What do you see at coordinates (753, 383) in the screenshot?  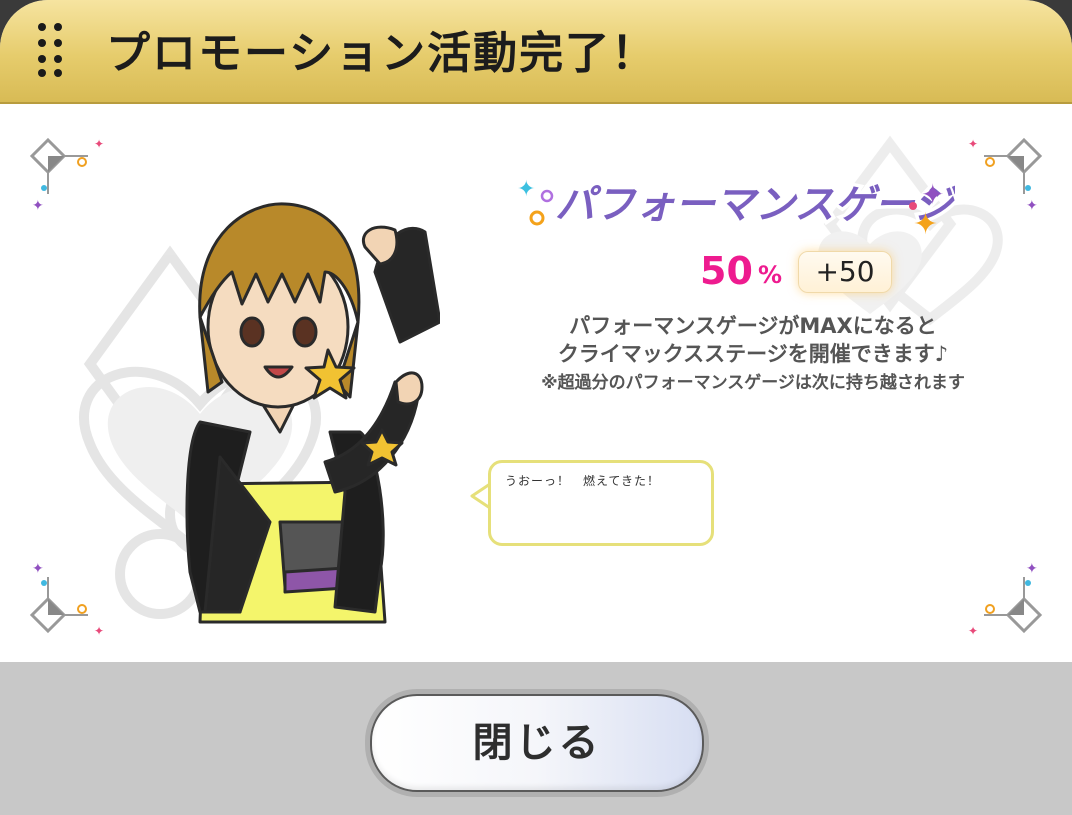 I see `carryover-note: ※超過分のパフォーマンスゲージは次に持ち越されます` at bounding box center [753, 383].